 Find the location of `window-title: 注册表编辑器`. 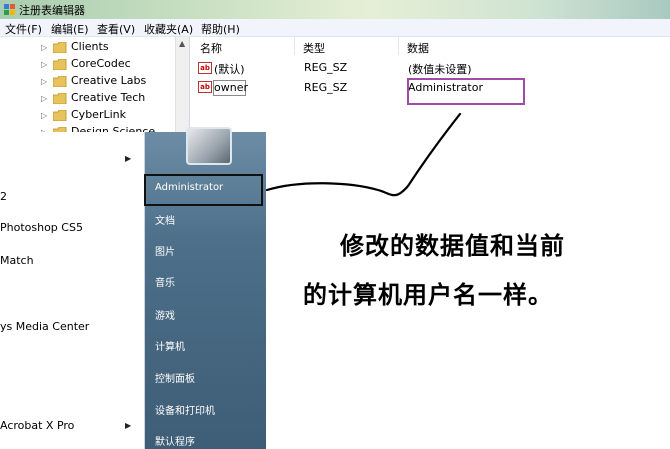

window-title: 注册表编辑器 is located at coordinates (52, 10).